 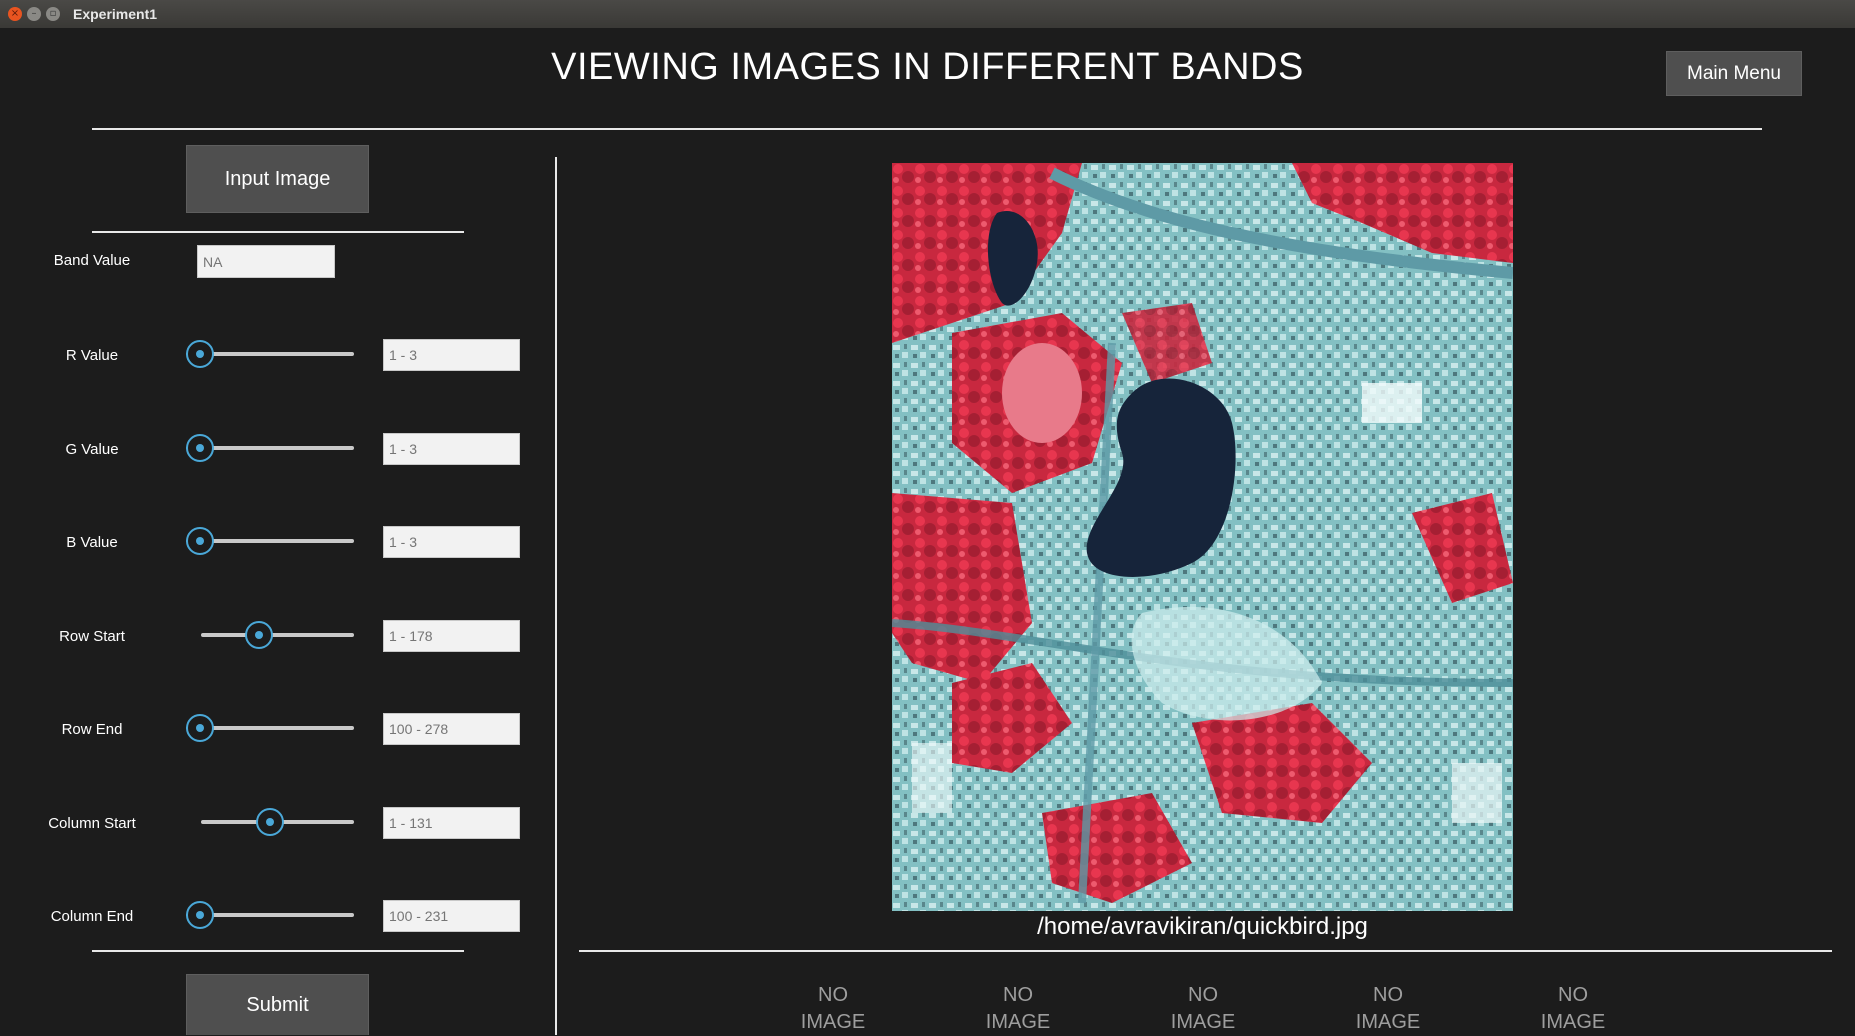 I want to click on panel-separator, so click(x=556, y=596).